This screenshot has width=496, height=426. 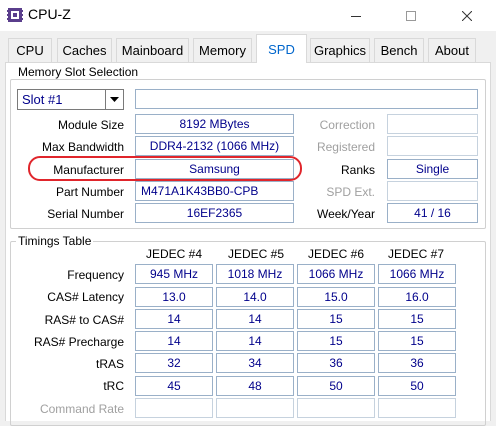 What do you see at coordinates (174, 297) in the screenshot?
I see `timings-cell: 13.0` at bounding box center [174, 297].